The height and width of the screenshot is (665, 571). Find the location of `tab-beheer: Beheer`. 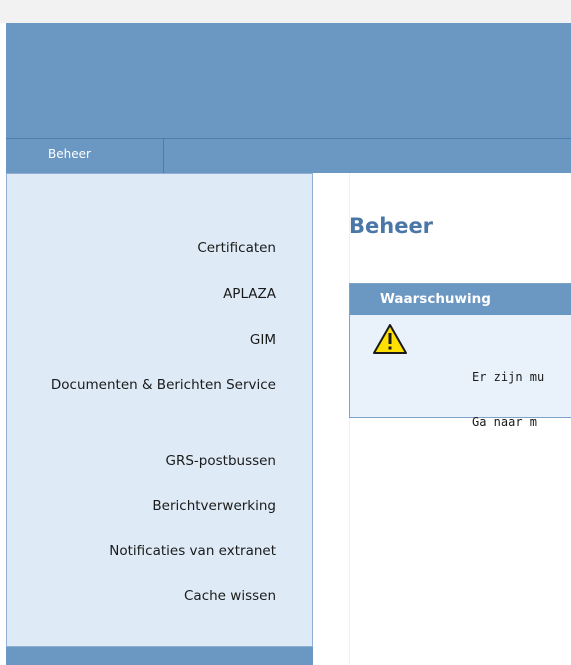

tab-beheer: Beheer is located at coordinates (85, 156).